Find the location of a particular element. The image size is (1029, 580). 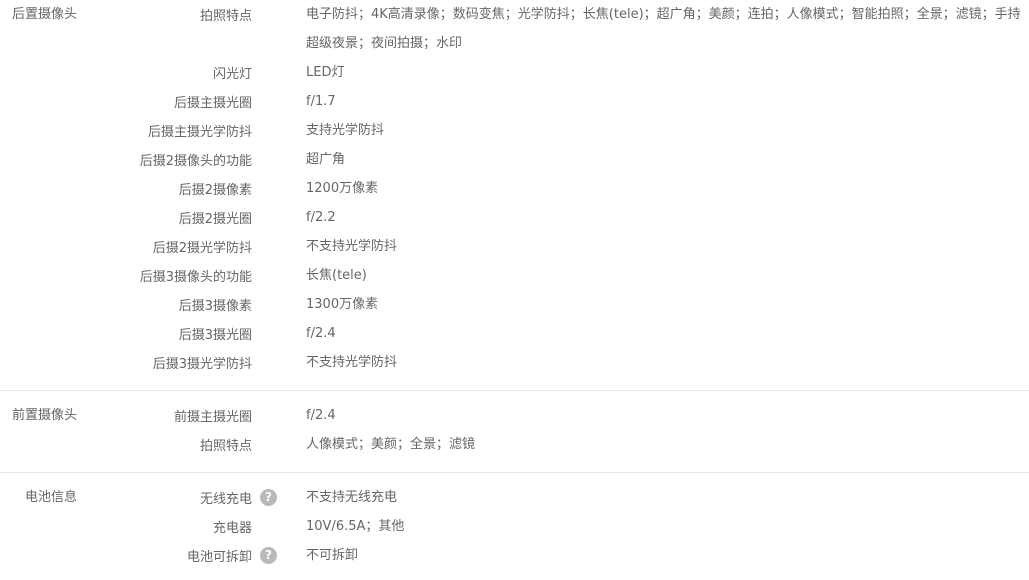

spec-label: 后摄2摄光圈 is located at coordinates (215, 219).